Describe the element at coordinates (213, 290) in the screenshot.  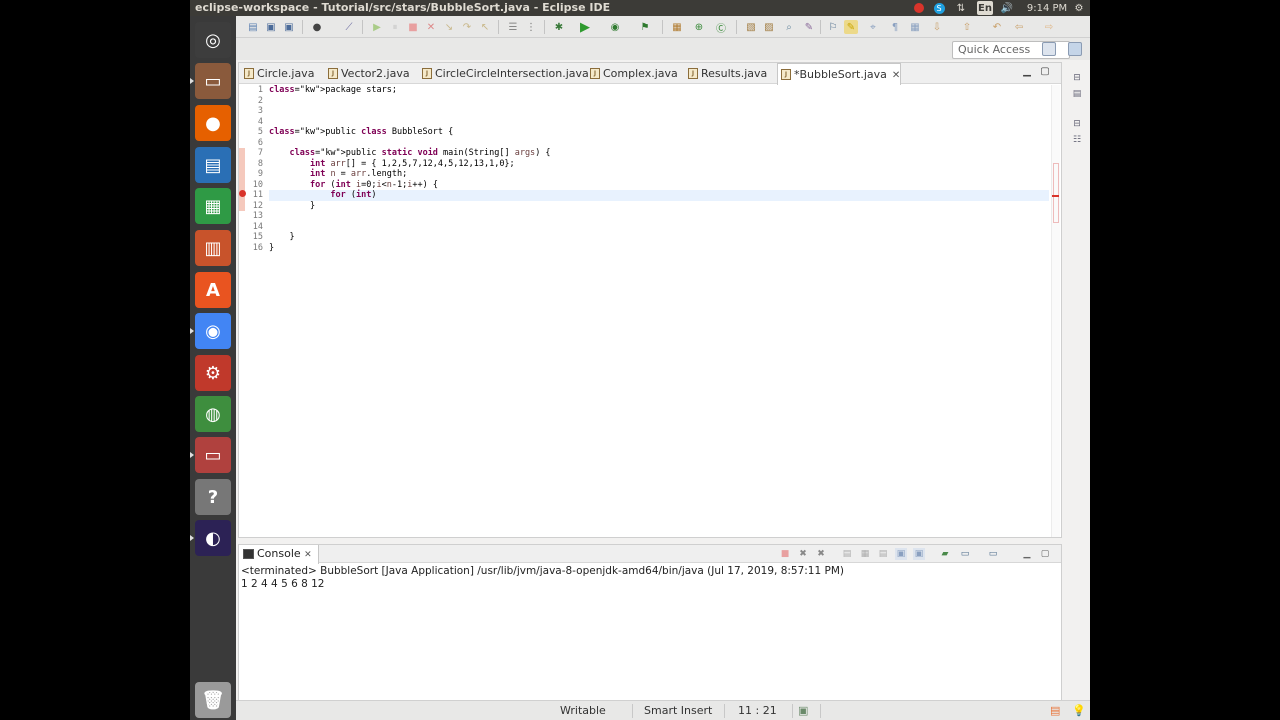
I see `software-center-icon: A` at that location.